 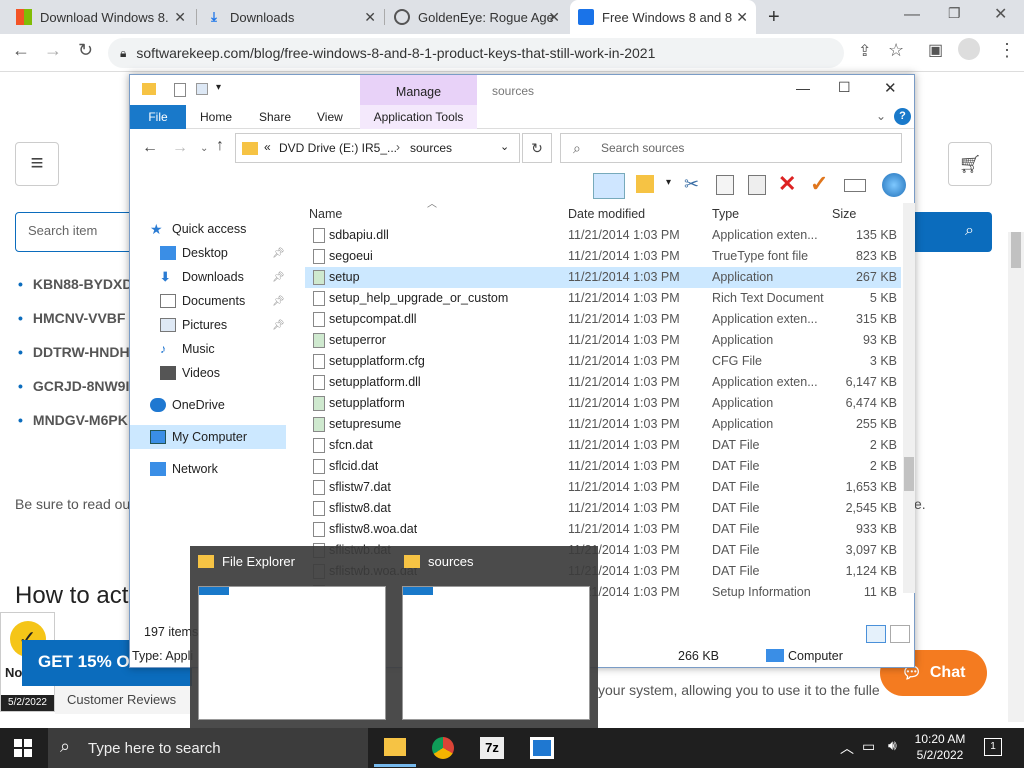 What do you see at coordinates (844, 214) in the screenshot?
I see `column-header-size: Size` at bounding box center [844, 214].